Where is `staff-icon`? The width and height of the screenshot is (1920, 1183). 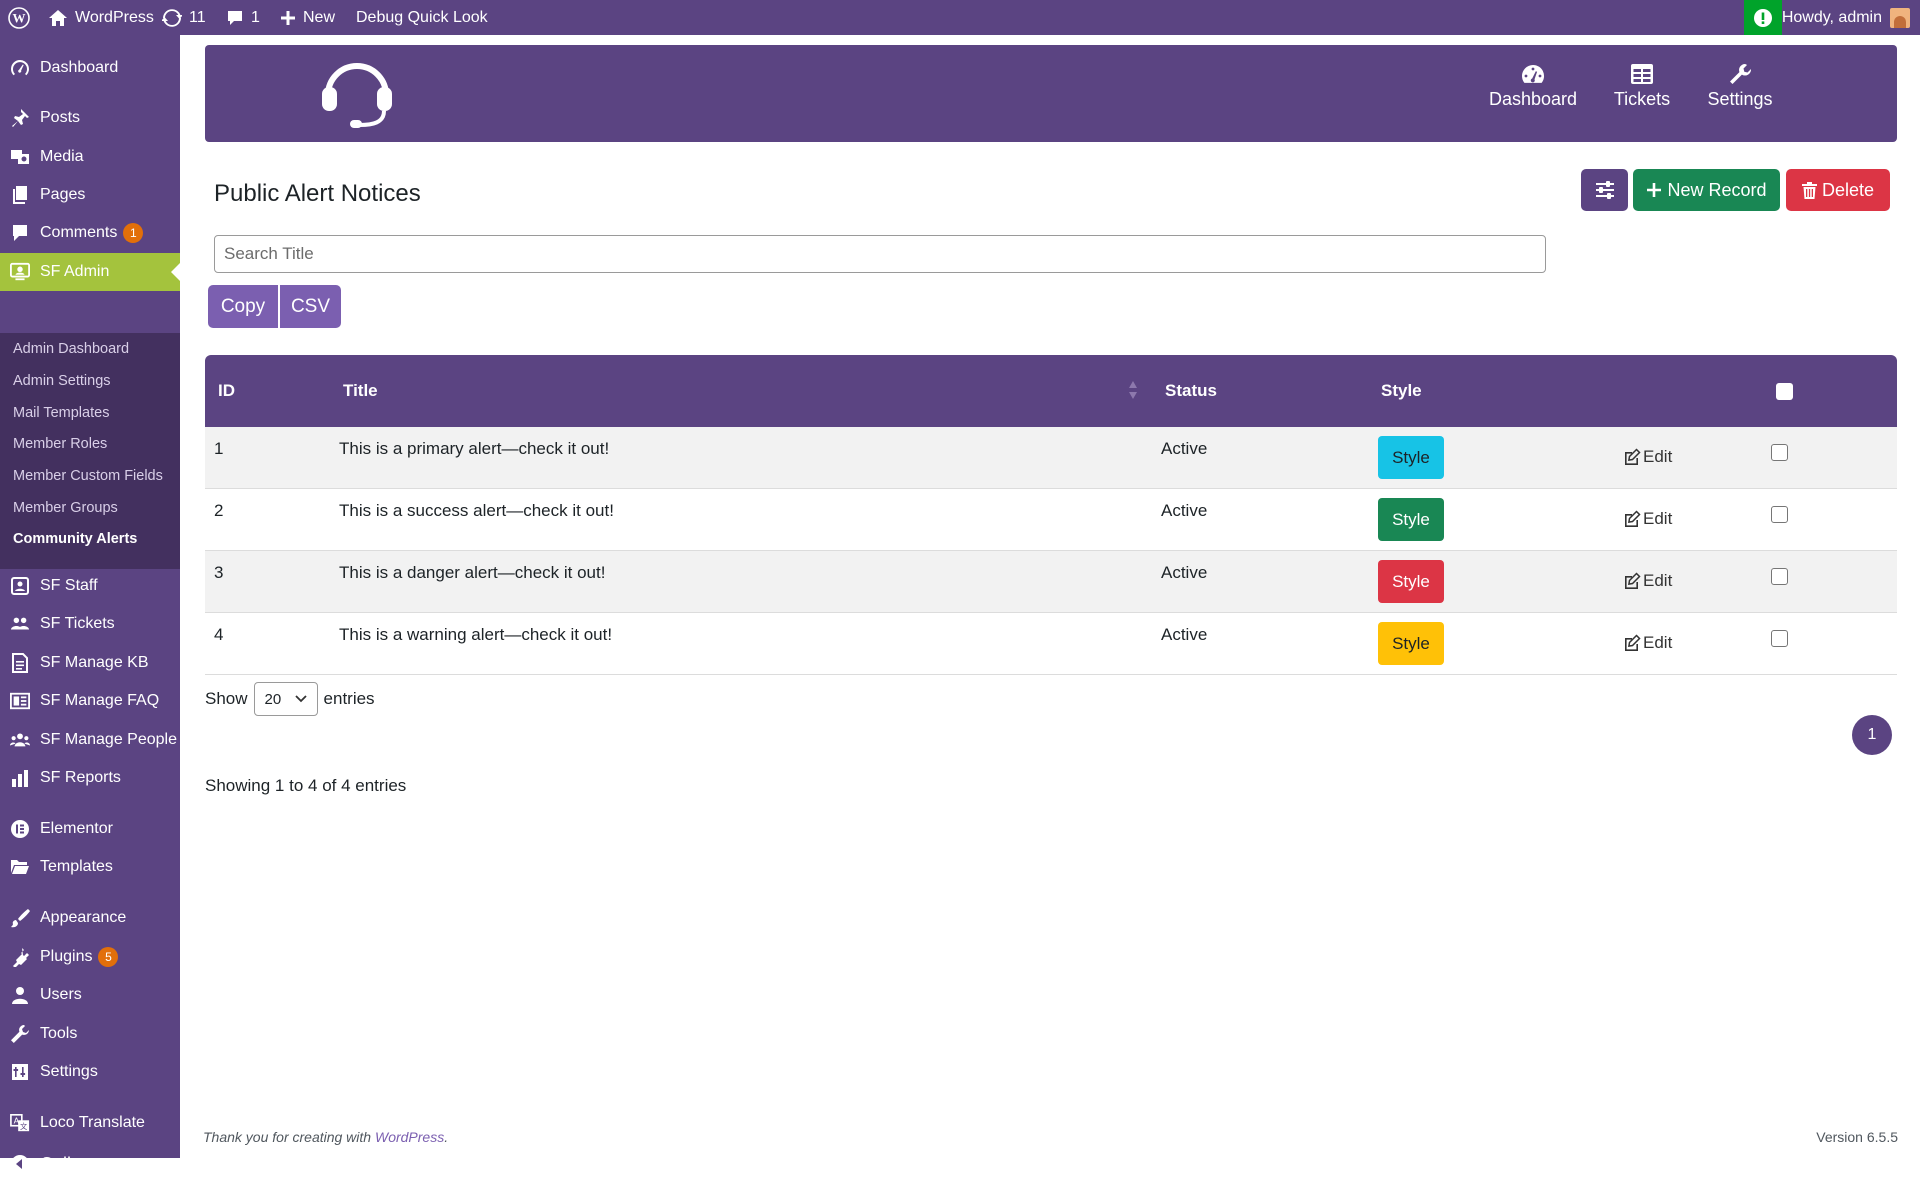 staff-icon is located at coordinates (20, 586).